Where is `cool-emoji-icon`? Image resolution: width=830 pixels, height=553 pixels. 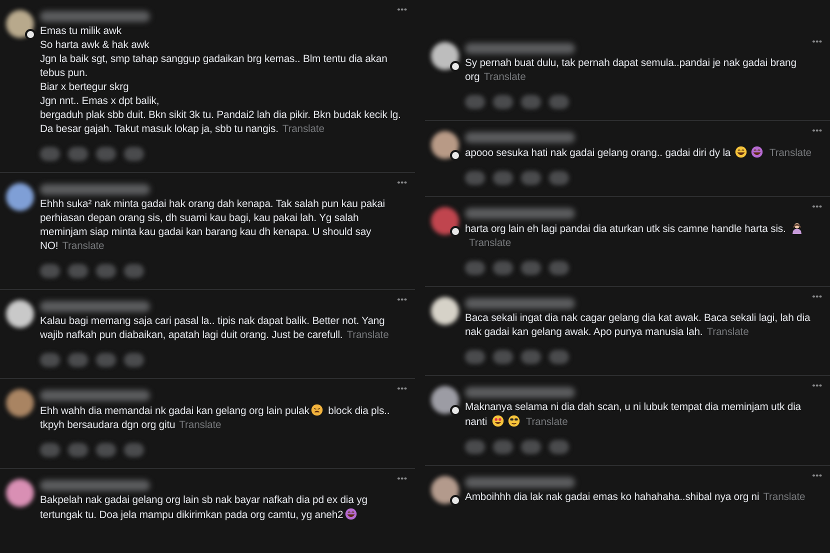 cool-emoji-icon is located at coordinates (514, 421).